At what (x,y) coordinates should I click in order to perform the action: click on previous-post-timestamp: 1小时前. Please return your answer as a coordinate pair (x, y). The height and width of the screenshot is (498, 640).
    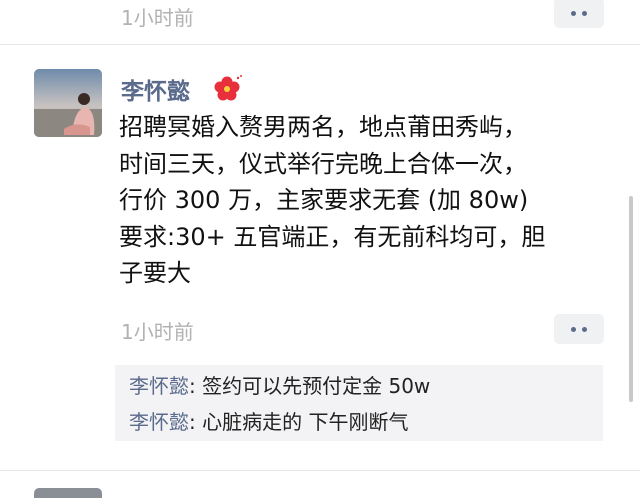
    Looking at the image, I should click on (157, 18).